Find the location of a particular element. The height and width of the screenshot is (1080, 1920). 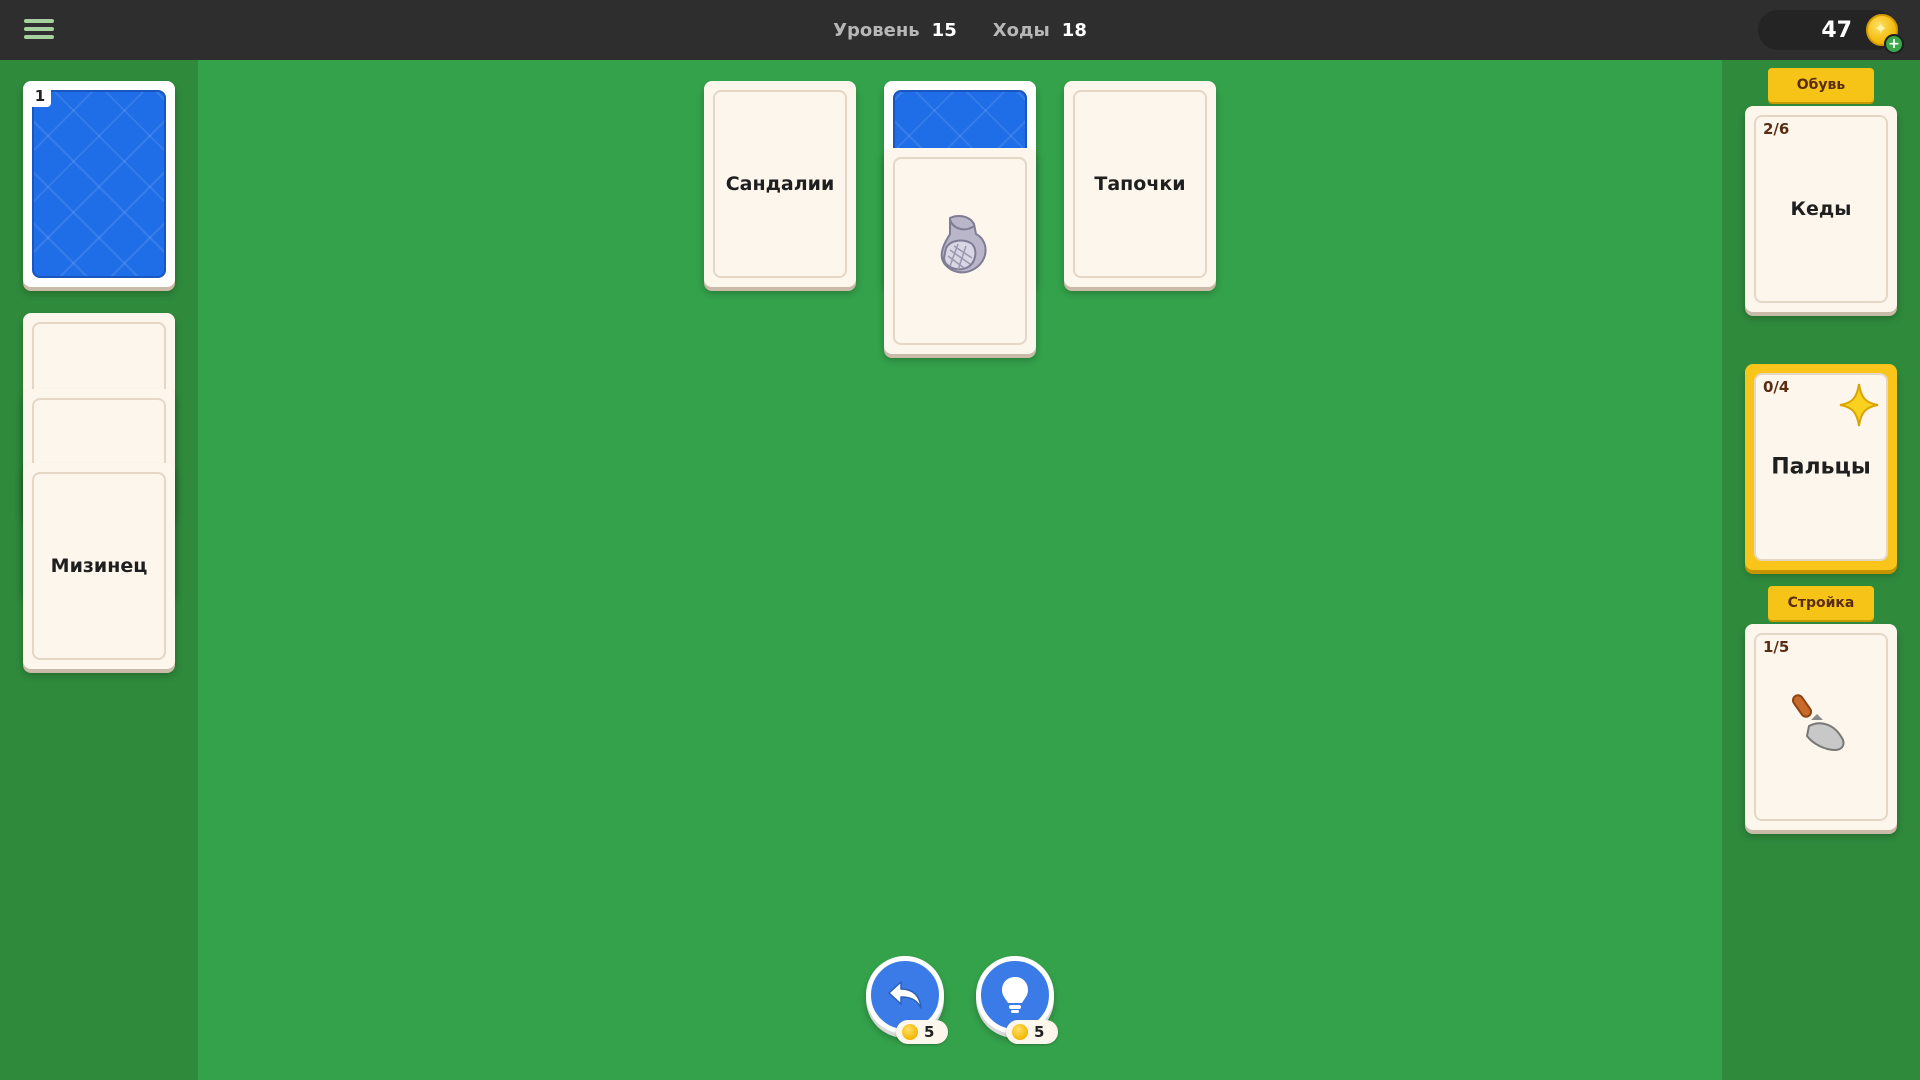

goal-progress: 1/5 is located at coordinates (1776, 647).